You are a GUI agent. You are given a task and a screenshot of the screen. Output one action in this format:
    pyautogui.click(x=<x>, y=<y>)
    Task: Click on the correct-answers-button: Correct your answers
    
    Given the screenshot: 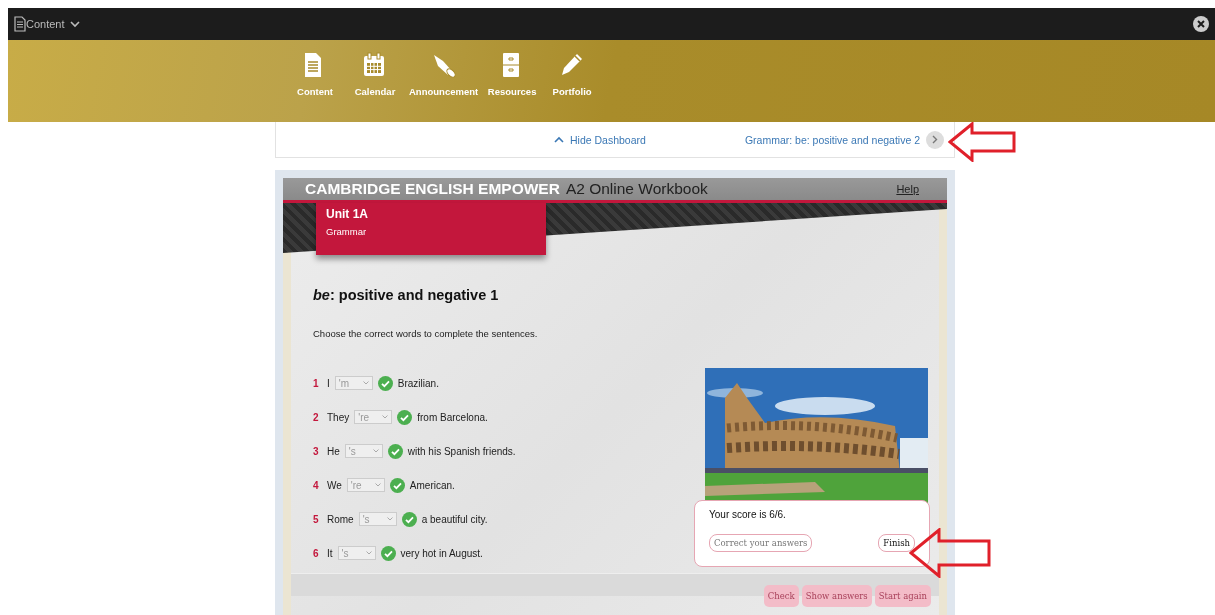 What is the action you would take?
    pyautogui.click(x=761, y=543)
    